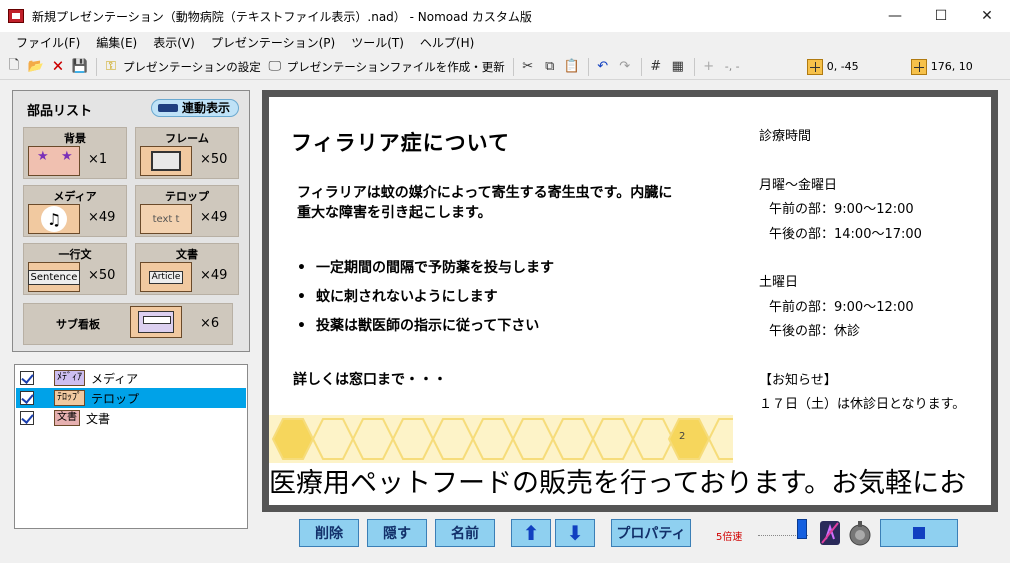 The width and height of the screenshot is (1010, 563). I want to click on hours-heading: 診療時間, so click(785, 136).